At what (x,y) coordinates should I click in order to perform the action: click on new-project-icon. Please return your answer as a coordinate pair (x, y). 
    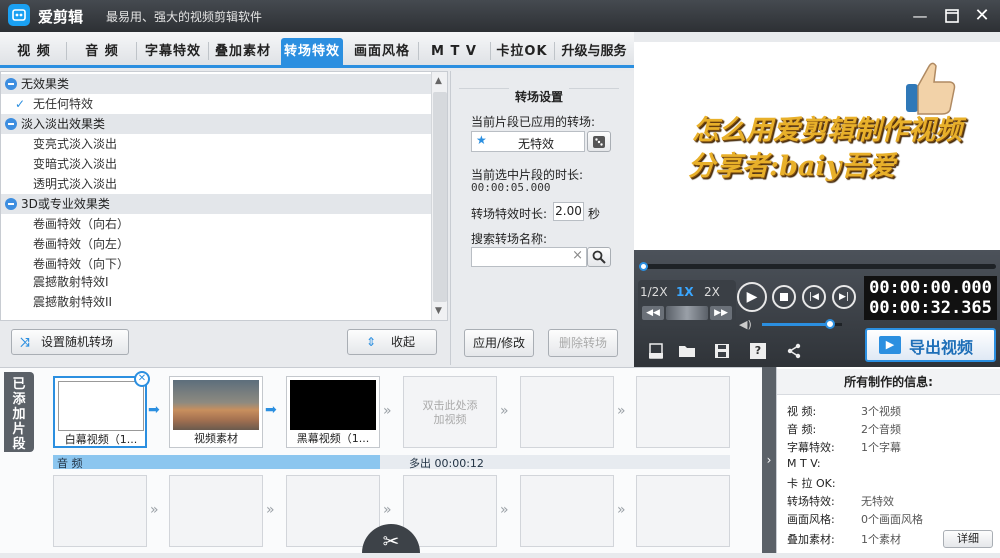
    Looking at the image, I should click on (656, 352).